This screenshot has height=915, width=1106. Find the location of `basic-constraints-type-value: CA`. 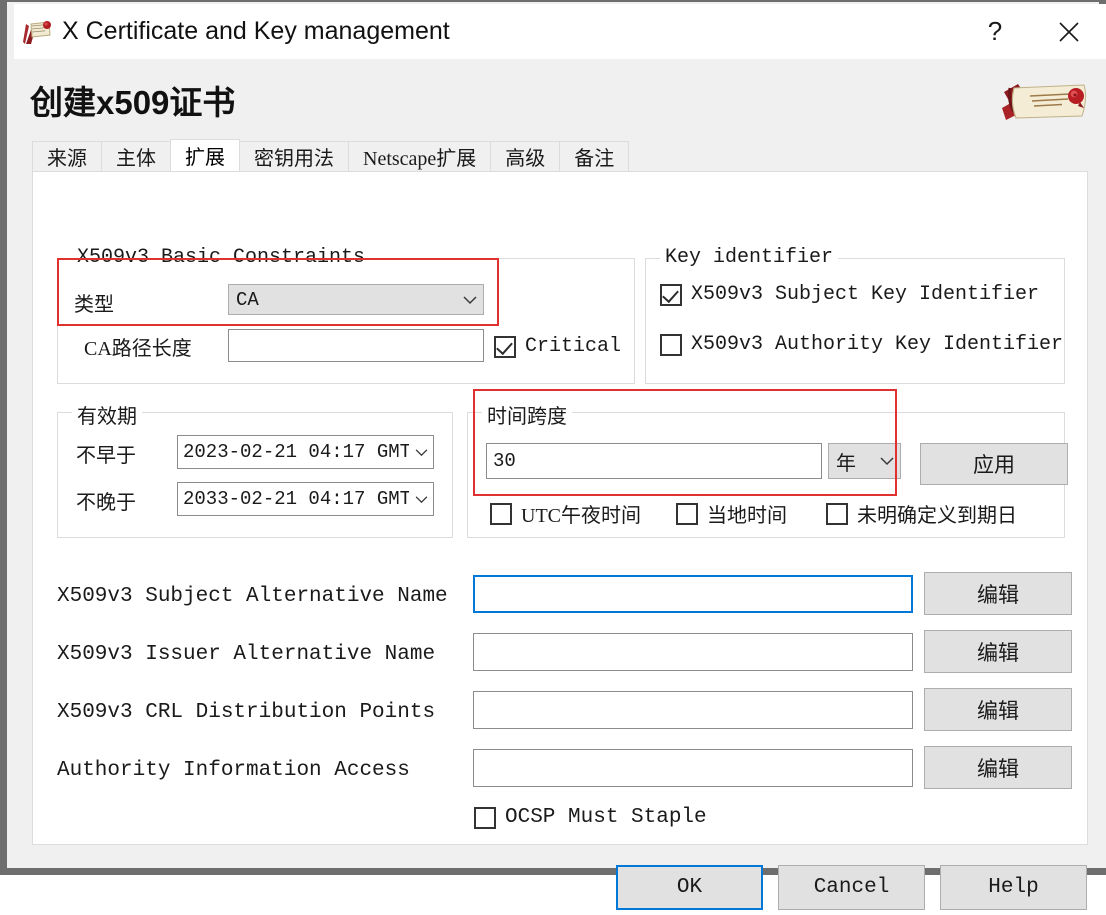

basic-constraints-type-value: CA is located at coordinates (247, 299).